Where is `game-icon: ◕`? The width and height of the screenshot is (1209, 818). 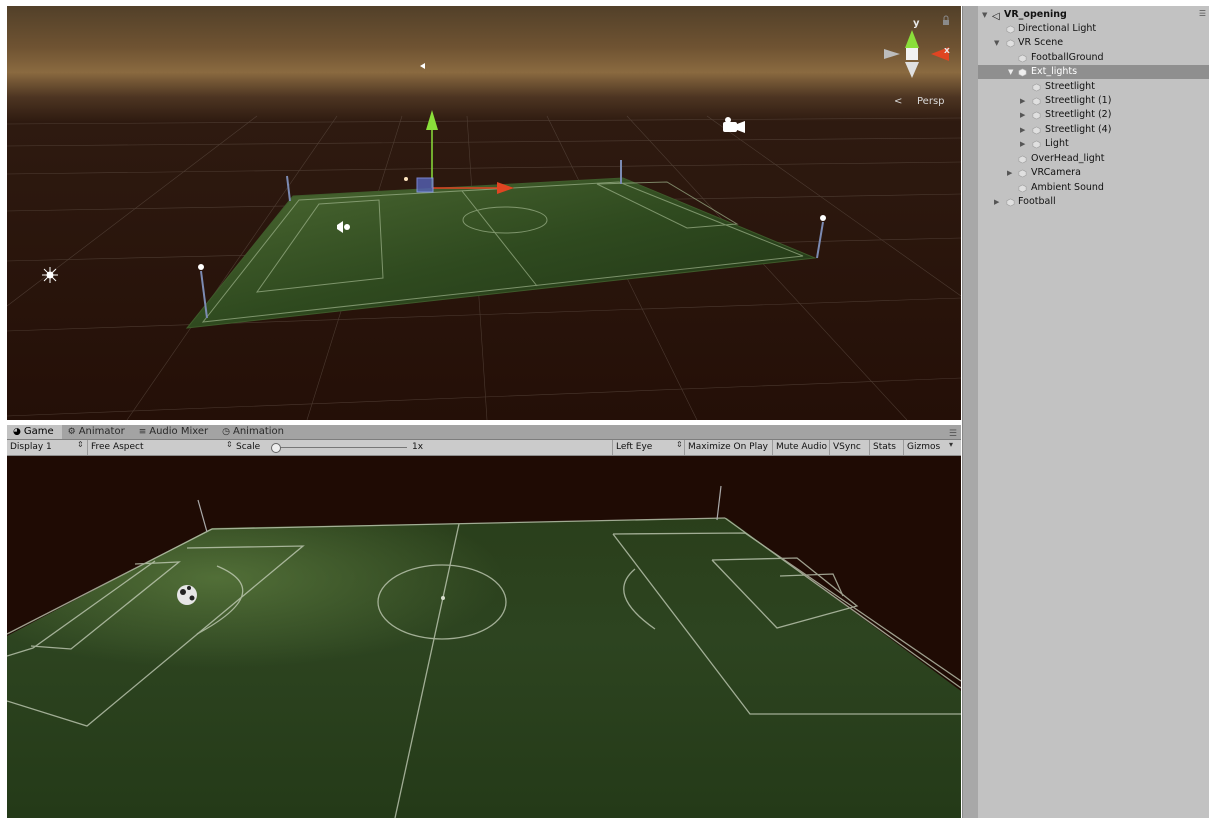 game-icon: ◕ is located at coordinates (17, 432).